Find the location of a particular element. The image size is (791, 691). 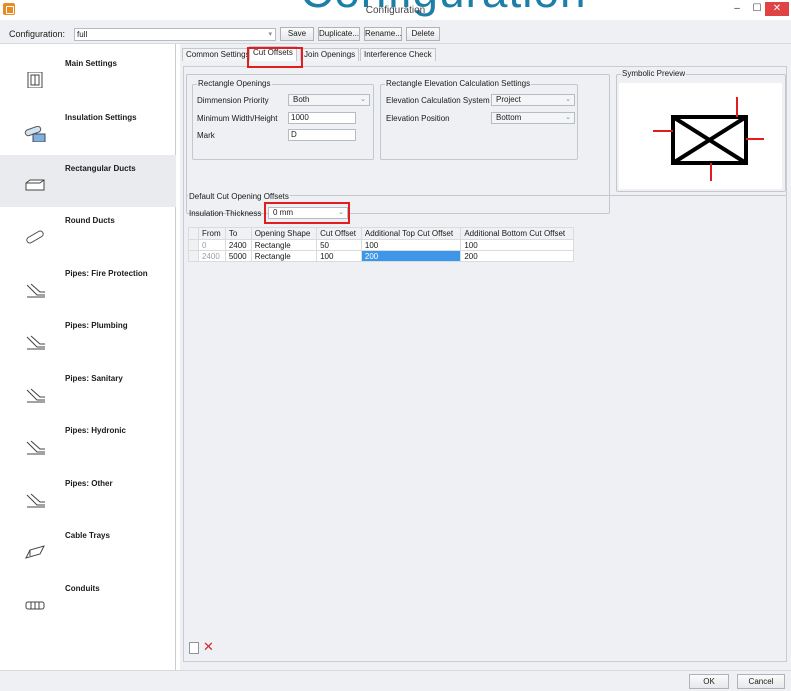

table-row: 0 2400 Rectangle 50 100 100 is located at coordinates (381, 245).